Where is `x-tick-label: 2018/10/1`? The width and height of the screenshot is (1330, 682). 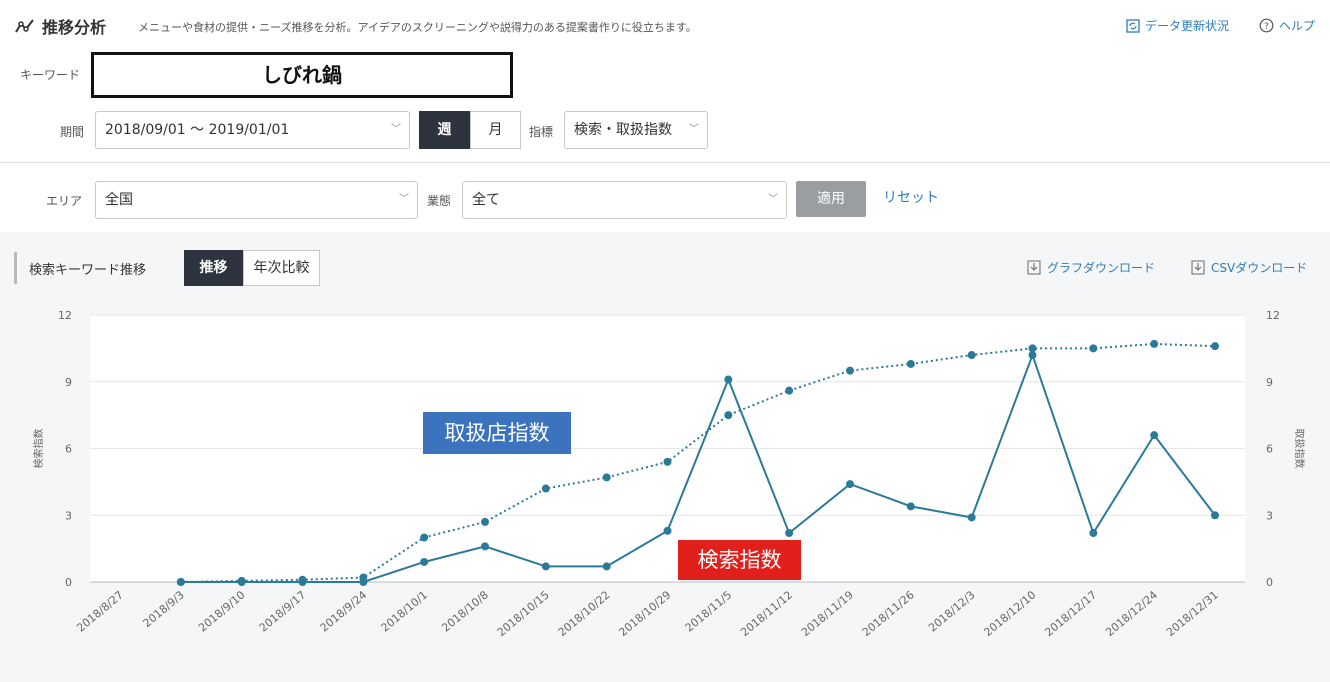 x-tick-label: 2018/10/1 is located at coordinates (405, 611).